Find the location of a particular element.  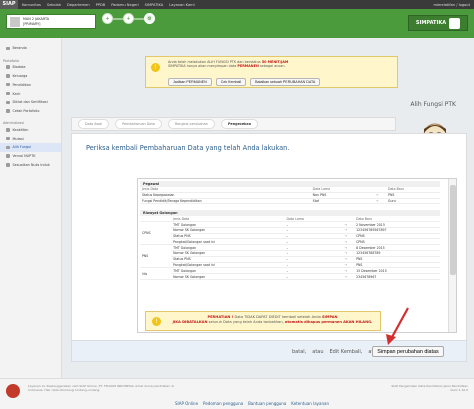

sidebar-item-nuks-induk: Sesuaikan Nuks Induk is located at coordinates (30, 165).